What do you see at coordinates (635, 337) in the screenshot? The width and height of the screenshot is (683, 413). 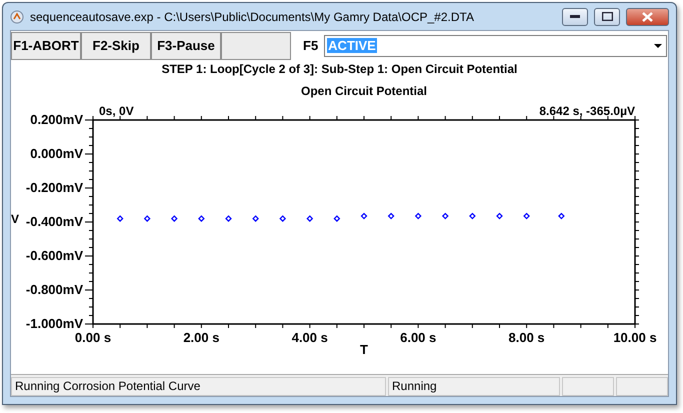 I see `x-tick-label: 10.00 s` at bounding box center [635, 337].